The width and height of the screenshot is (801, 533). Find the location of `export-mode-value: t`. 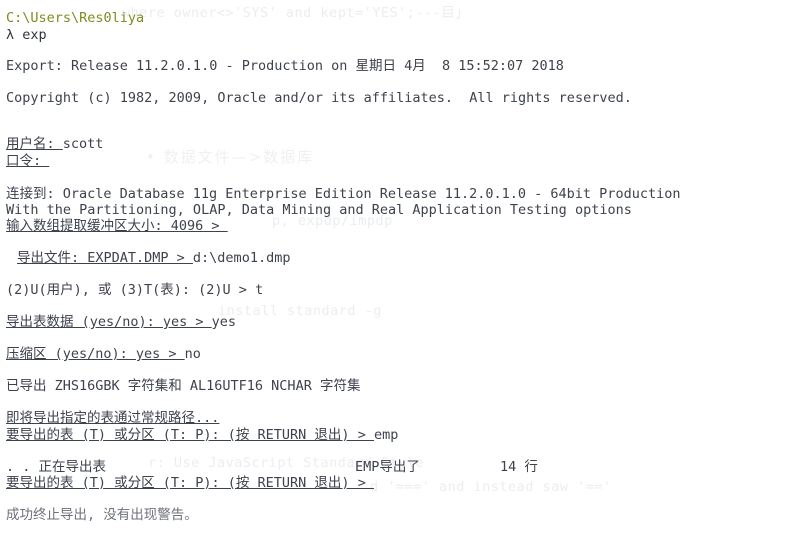

export-mode-value: t is located at coordinates (259, 290).